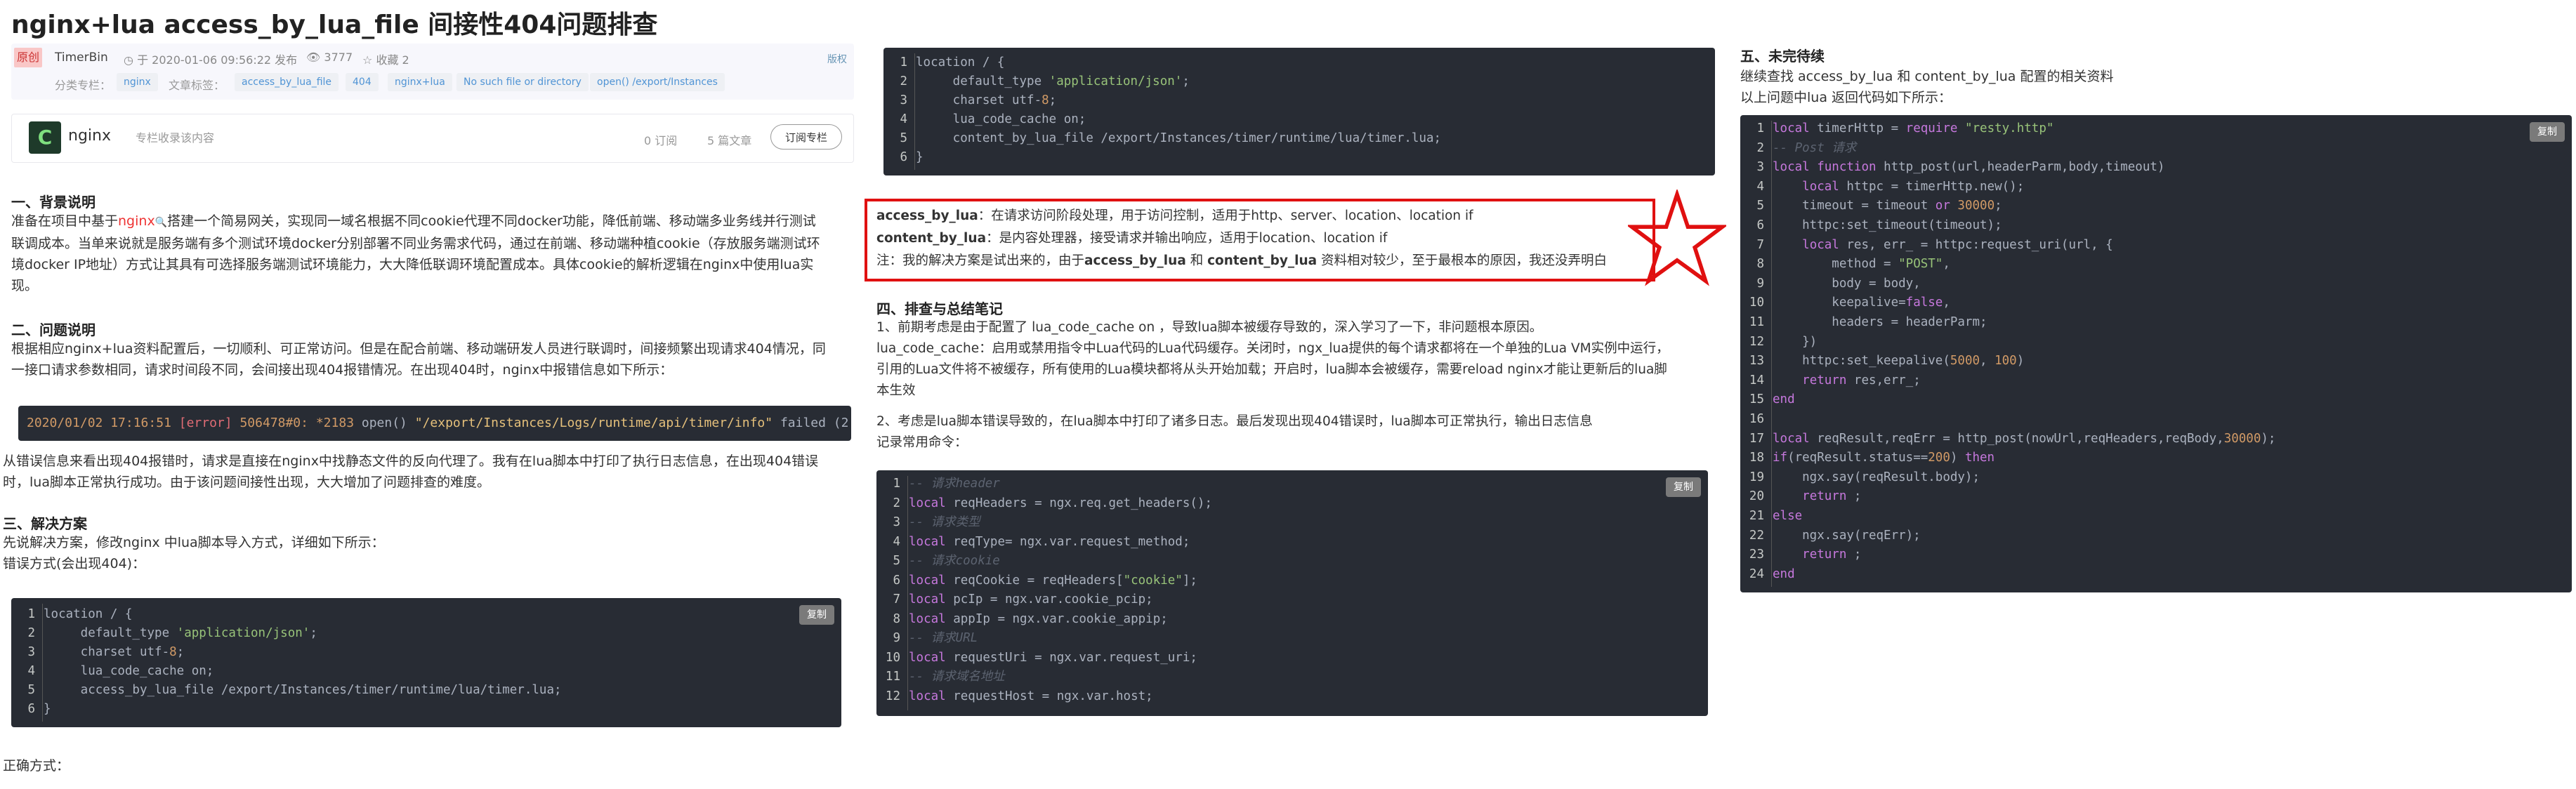 This screenshot has width=2576, height=789. What do you see at coordinates (1806, 147) in the screenshot?
I see `code-line: 2 -- Post 请求` at bounding box center [1806, 147].